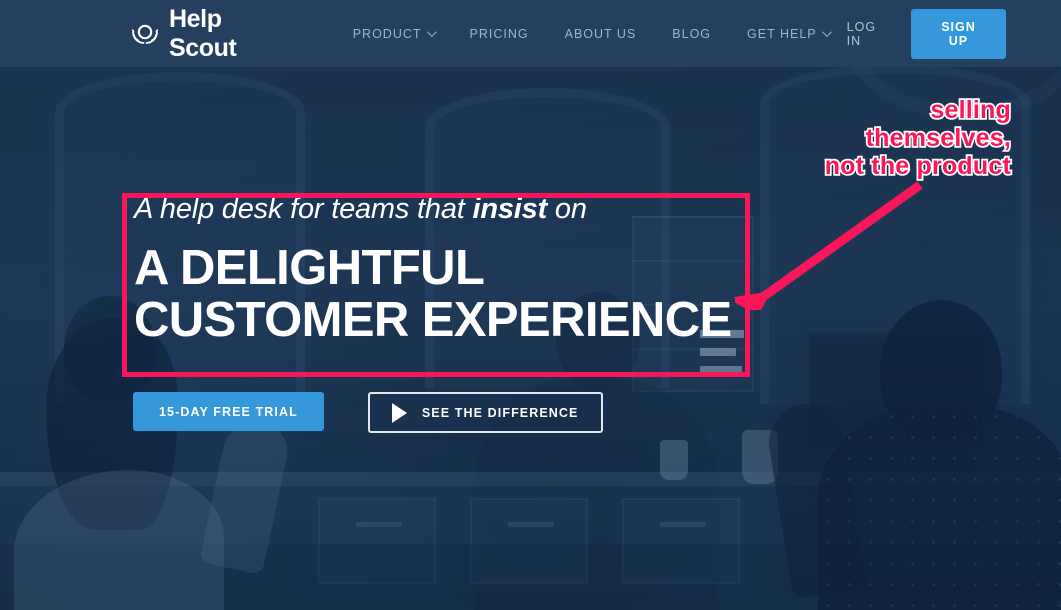 The image size is (1061, 610). I want to click on hero-cta-row: 15-DAY FREE TRIAL SEE THE DIFFERENCE, so click(368, 412).